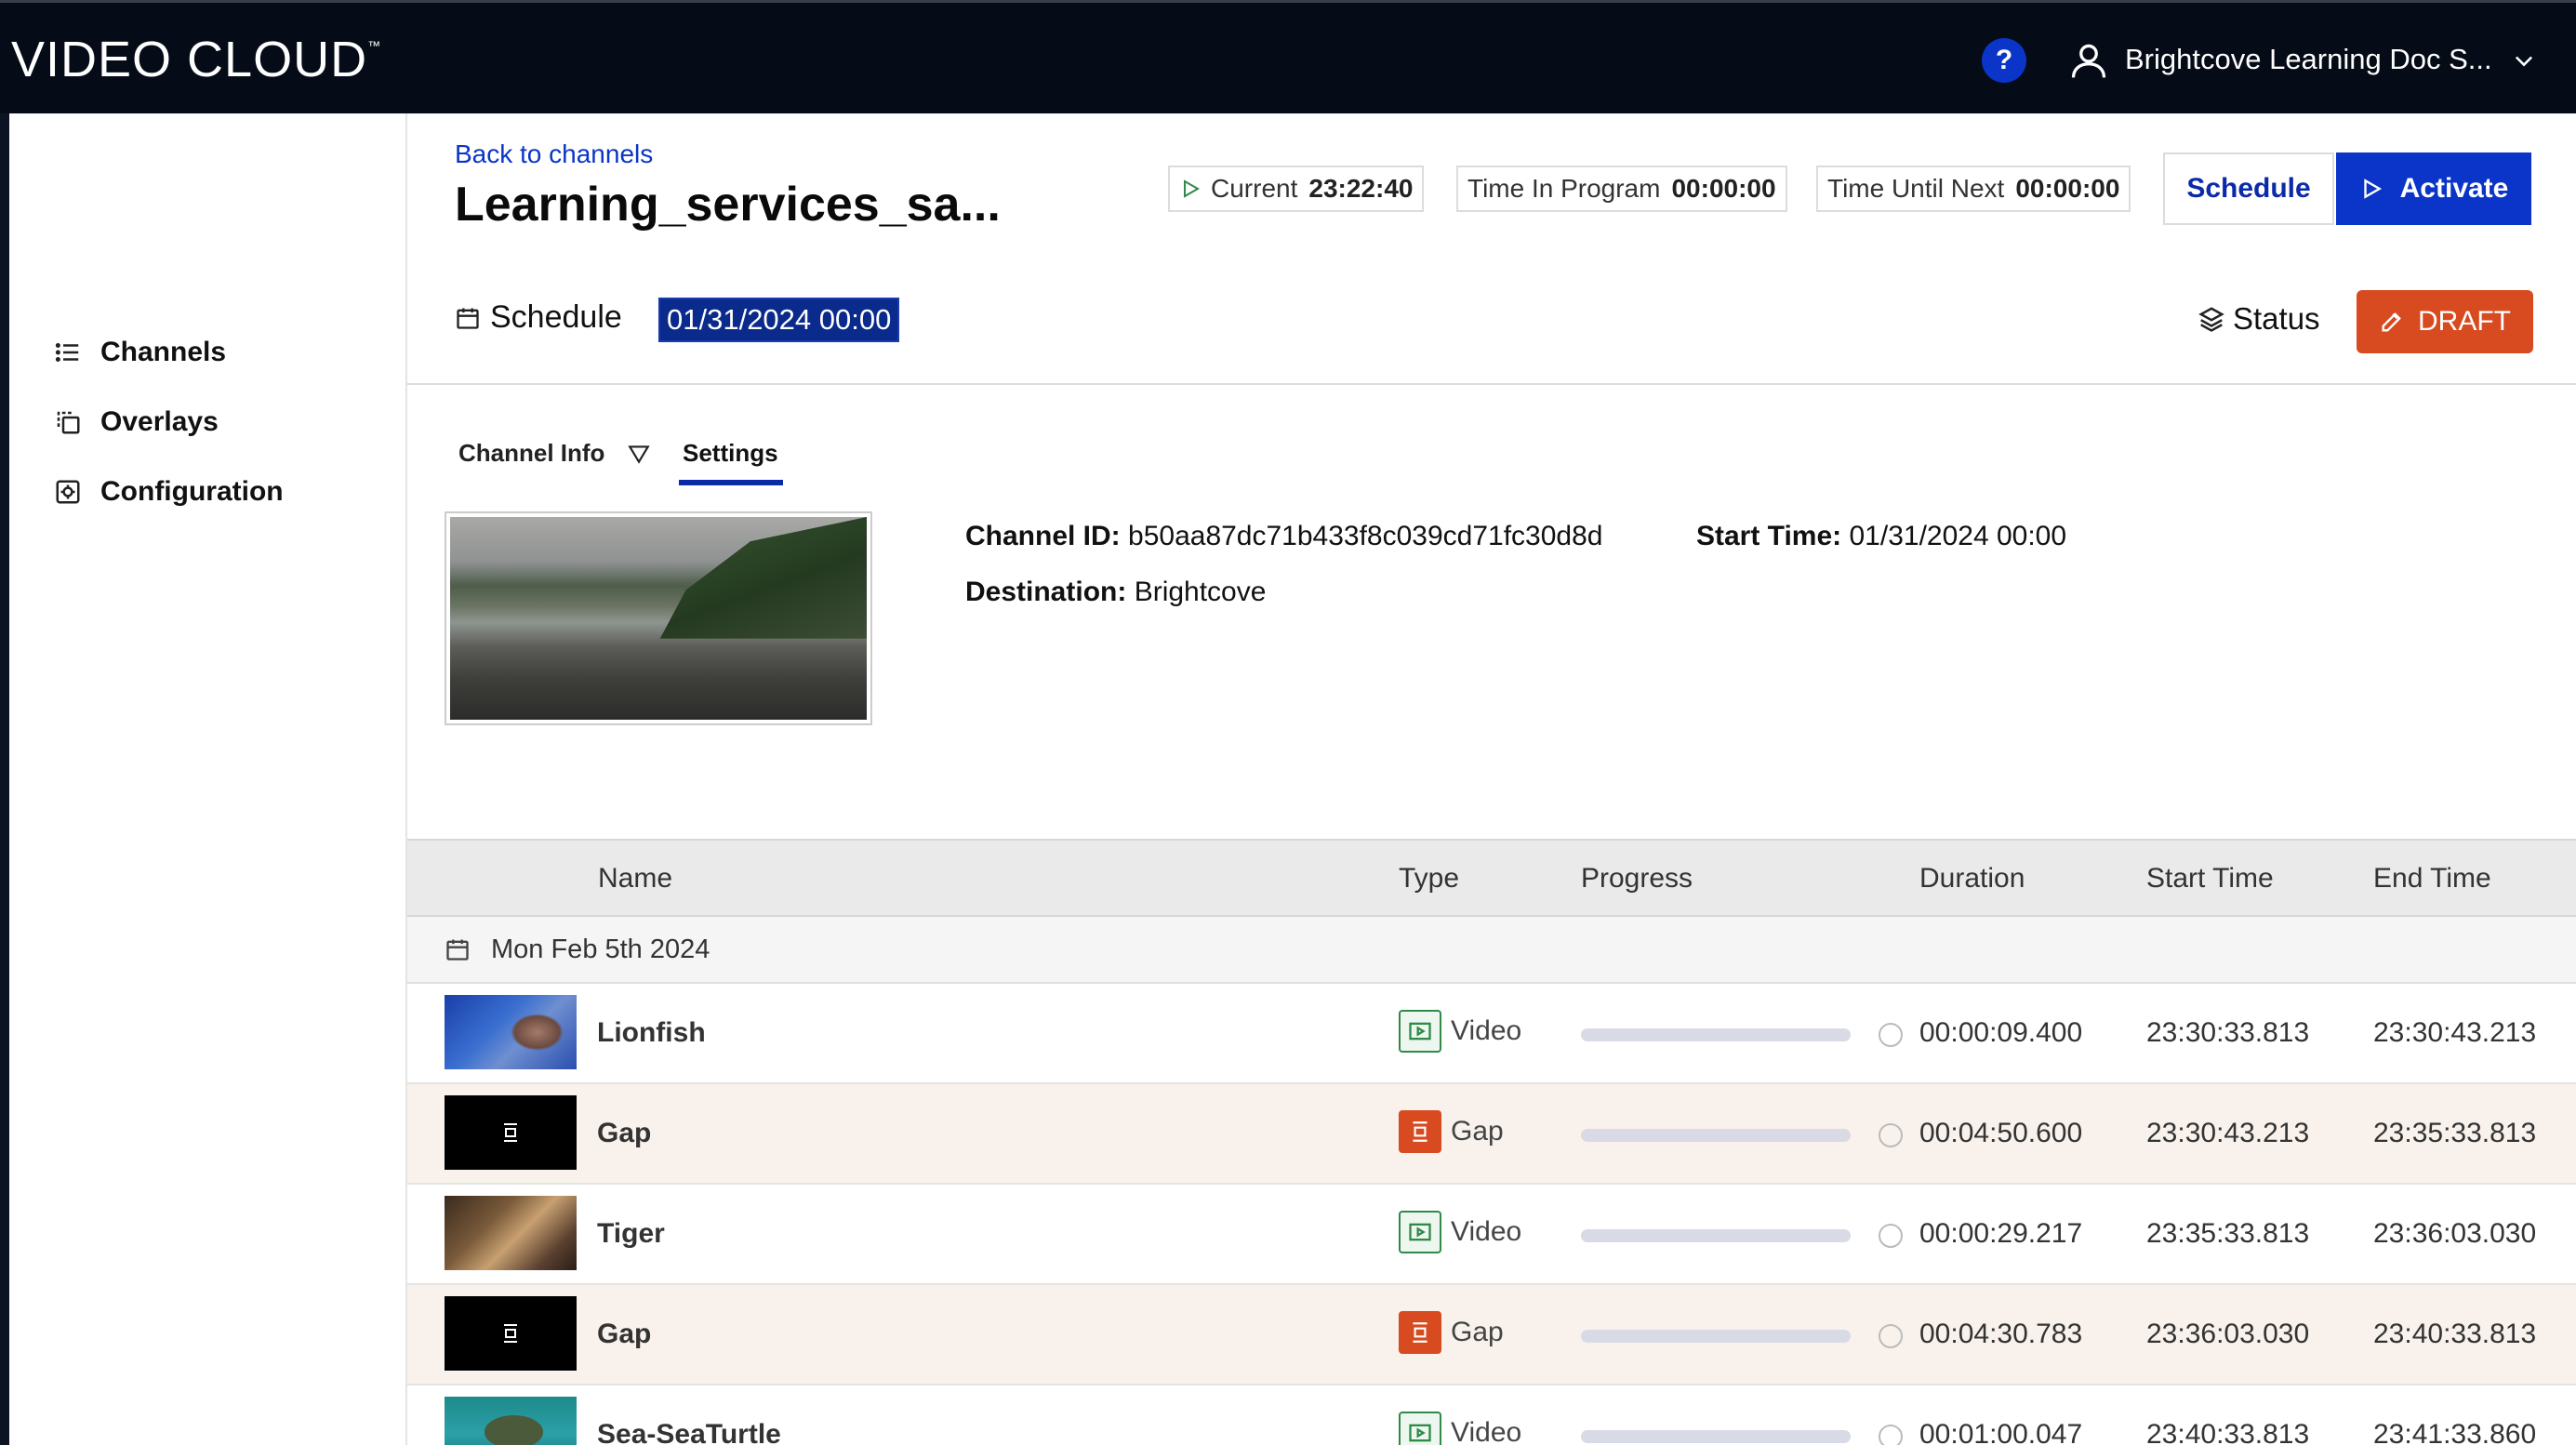 The image size is (2576, 1445). Describe the element at coordinates (1361, 188) in the screenshot. I see `current-value: 23:22:40` at that location.